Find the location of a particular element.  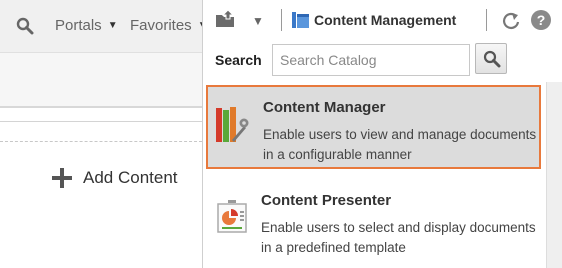

portals-menu: Portals ▼ is located at coordinates (86, 25).